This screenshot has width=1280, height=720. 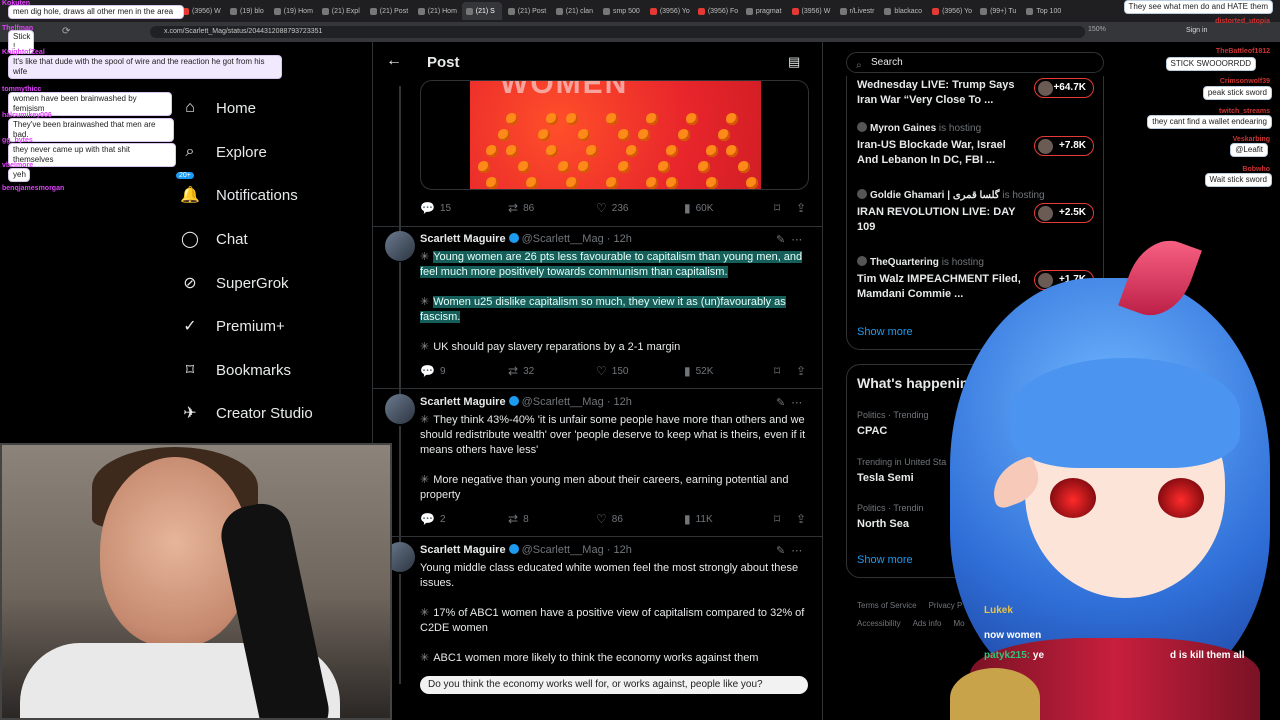 What do you see at coordinates (521, 371) in the screenshot?
I see `repost-button: ⇄ 32` at bounding box center [521, 371].